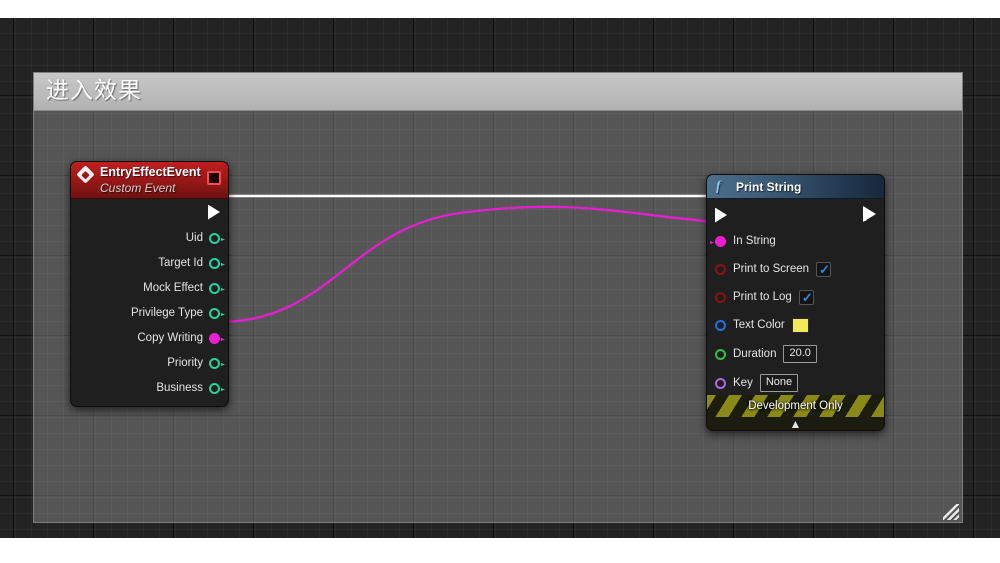  I want to click on pin-label: Priority, so click(185, 363).